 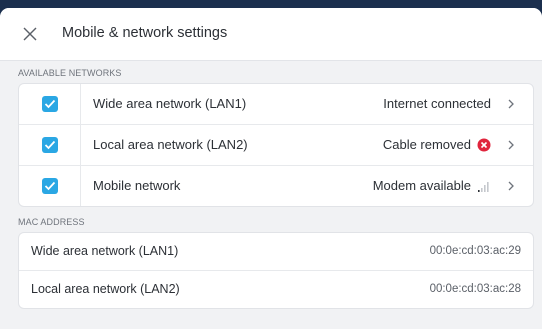 What do you see at coordinates (170, 103) in the screenshot?
I see `network-name: Wide area network (LAN1)` at bounding box center [170, 103].